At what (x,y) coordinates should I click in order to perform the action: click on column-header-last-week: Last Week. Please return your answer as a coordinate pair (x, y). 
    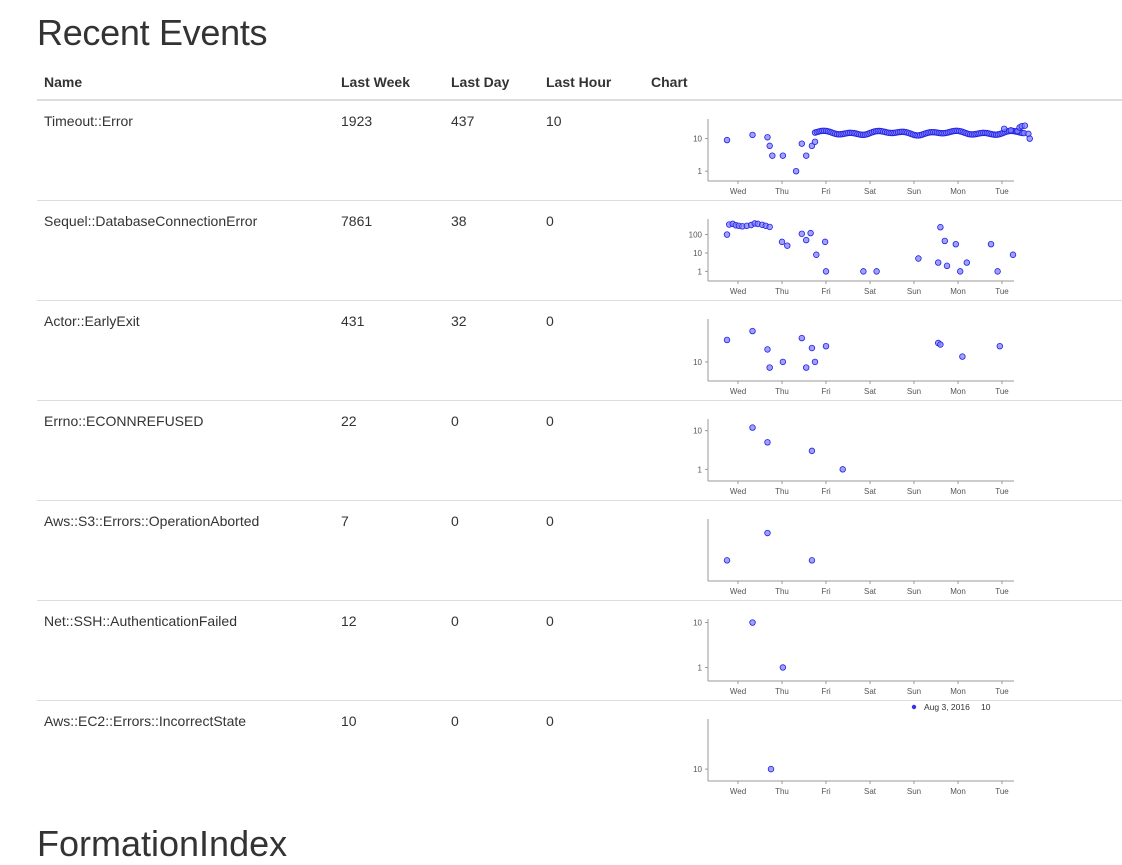
    Looking at the image, I should click on (389, 83).